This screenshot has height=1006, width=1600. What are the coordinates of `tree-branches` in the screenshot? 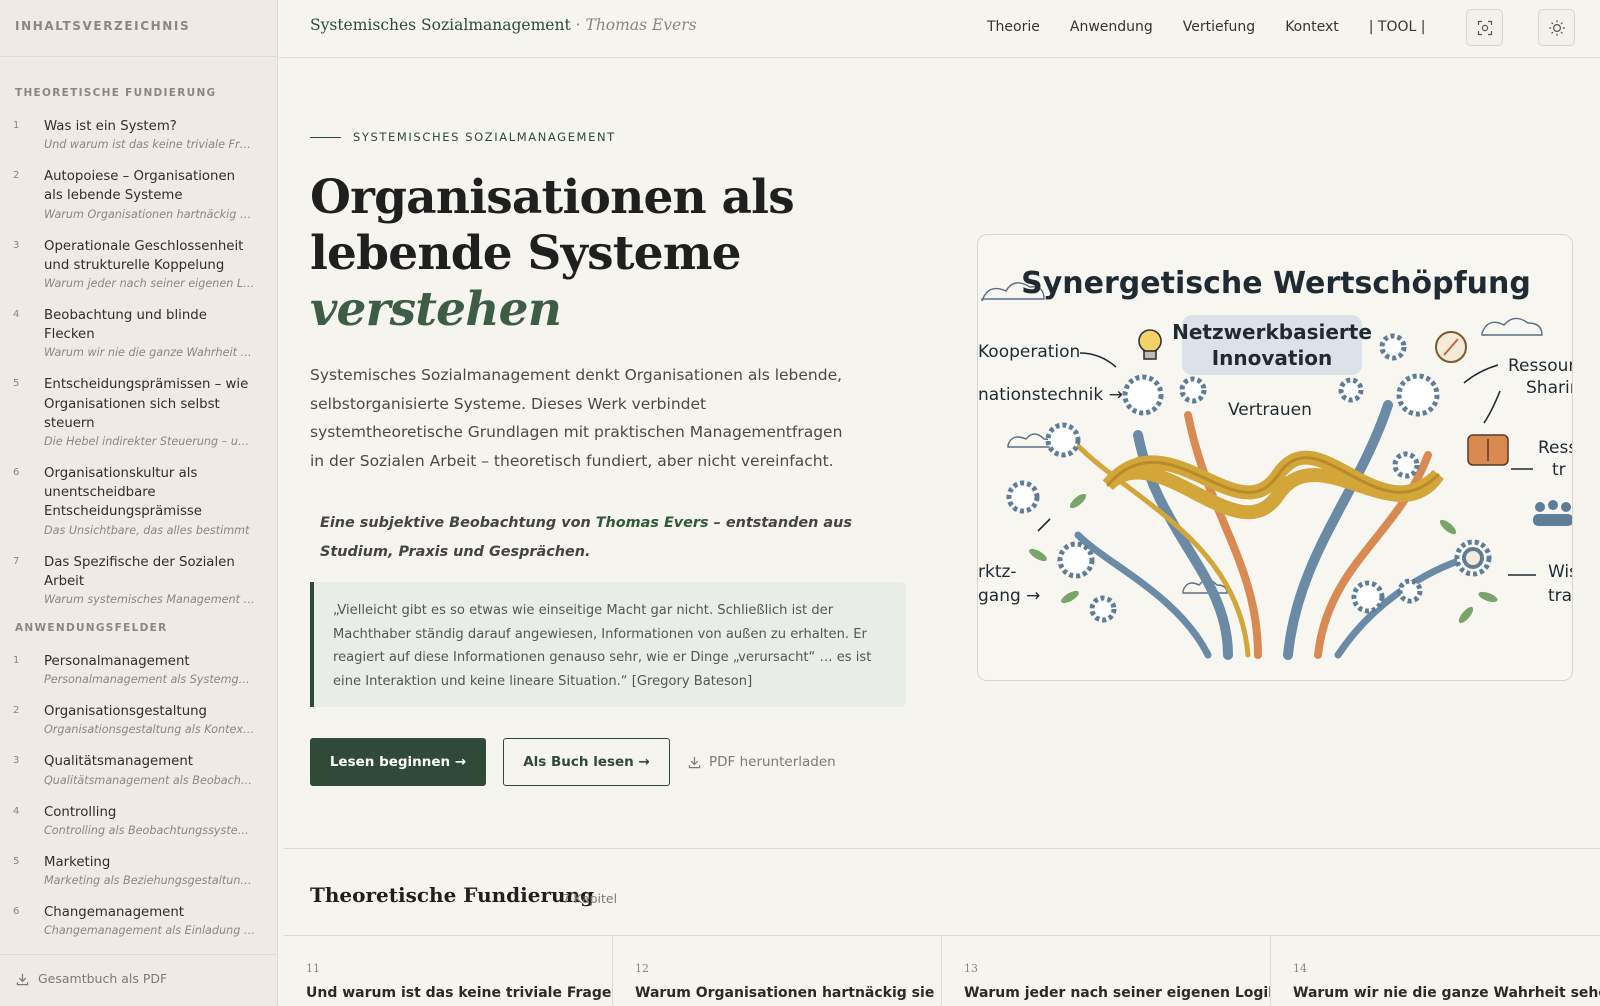 It's located at (1273, 530).